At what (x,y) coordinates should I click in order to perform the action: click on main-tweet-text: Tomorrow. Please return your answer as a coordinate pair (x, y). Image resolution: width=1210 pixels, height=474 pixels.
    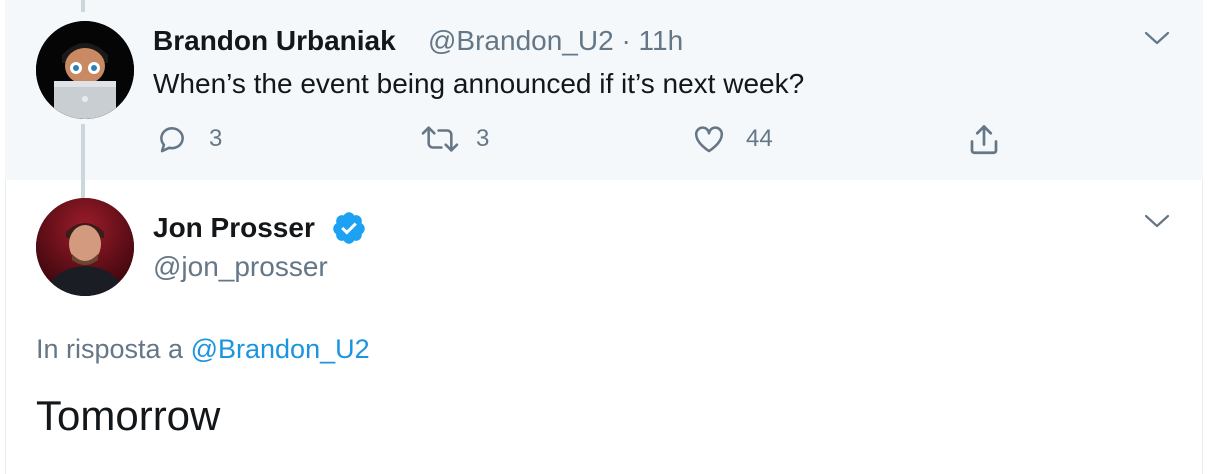
    Looking at the image, I should click on (128, 415).